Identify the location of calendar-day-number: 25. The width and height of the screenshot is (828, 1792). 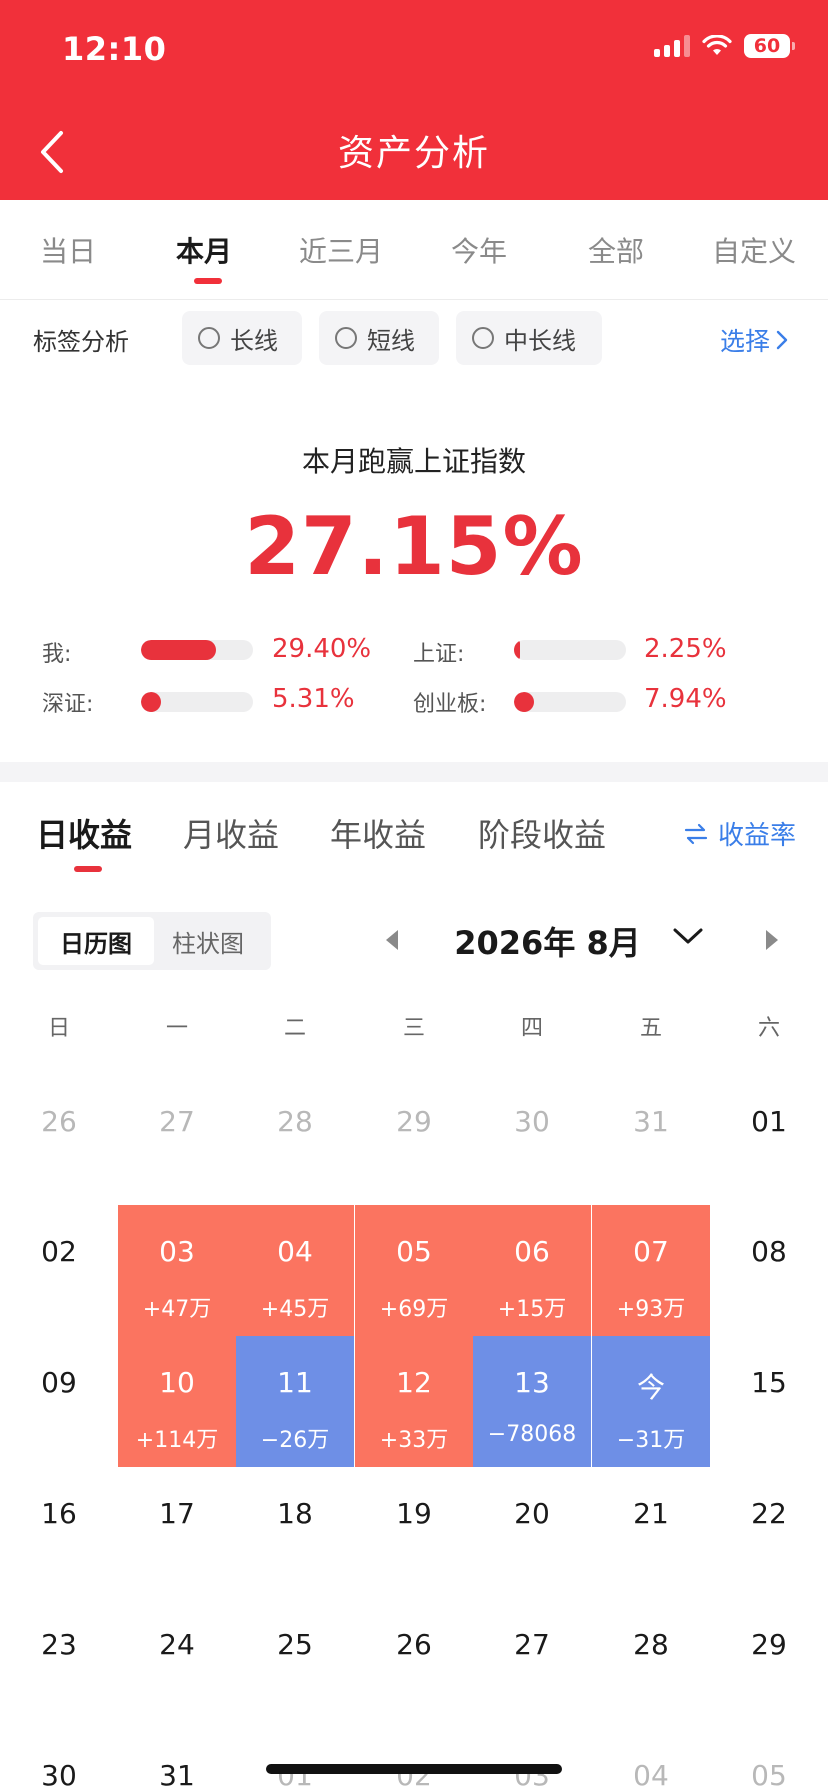
(295, 1644).